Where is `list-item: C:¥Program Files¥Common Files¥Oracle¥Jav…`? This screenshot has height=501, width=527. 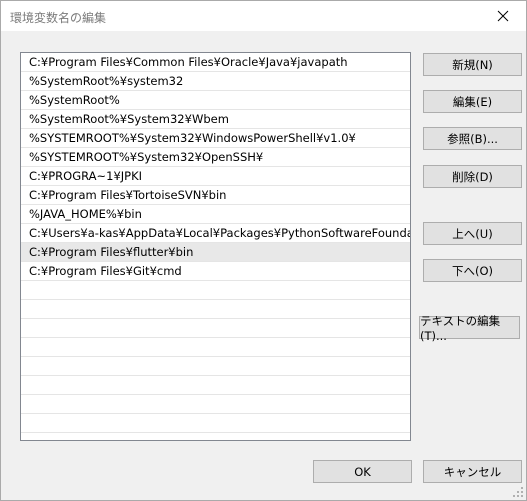
list-item: C:¥Program Files¥Common Files¥Oracle¥Jav… is located at coordinates (215, 62).